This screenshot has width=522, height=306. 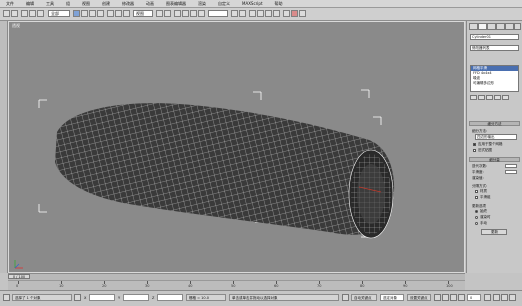 What do you see at coordinates (6, 13) in the screenshot?
I see `undo-icon` at bounding box center [6, 13].